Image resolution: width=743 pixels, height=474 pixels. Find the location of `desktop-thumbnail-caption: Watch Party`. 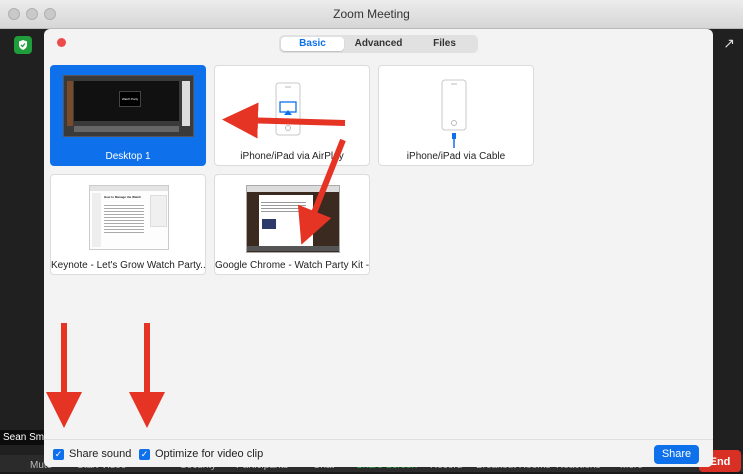

desktop-thumbnail-caption: Watch Party is located at coordinates (130, 99).